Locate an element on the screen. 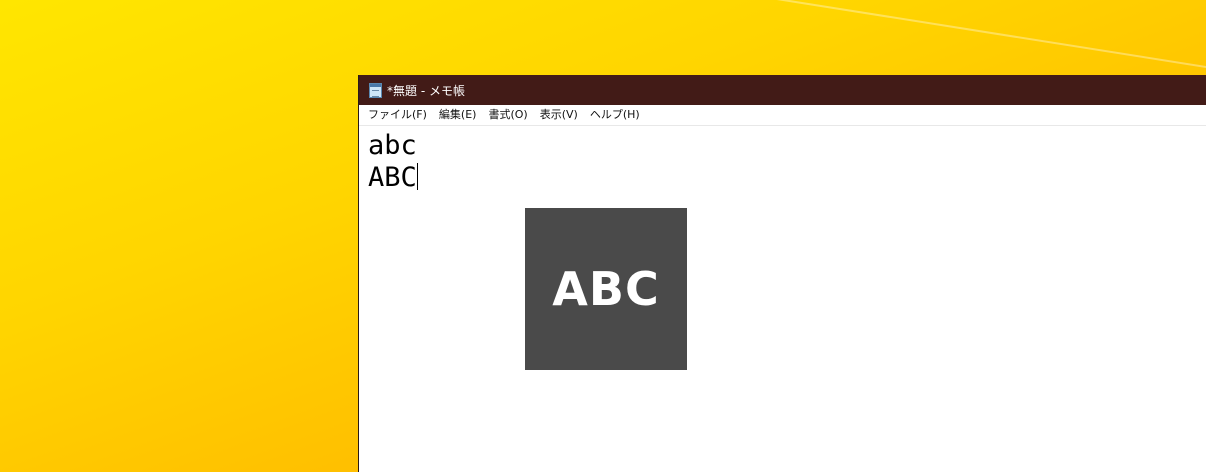  editor-line-text: ABC is located at coordinates (392, 177).